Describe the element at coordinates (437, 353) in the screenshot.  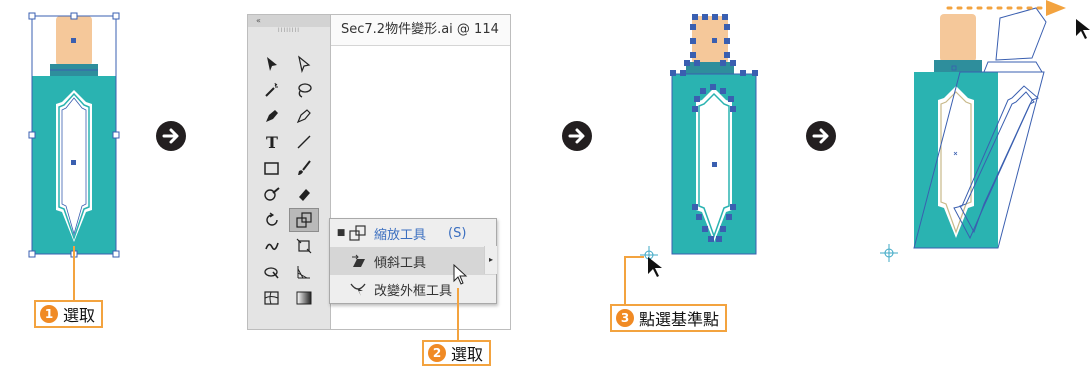
I see `step2-number: 2` at that location.